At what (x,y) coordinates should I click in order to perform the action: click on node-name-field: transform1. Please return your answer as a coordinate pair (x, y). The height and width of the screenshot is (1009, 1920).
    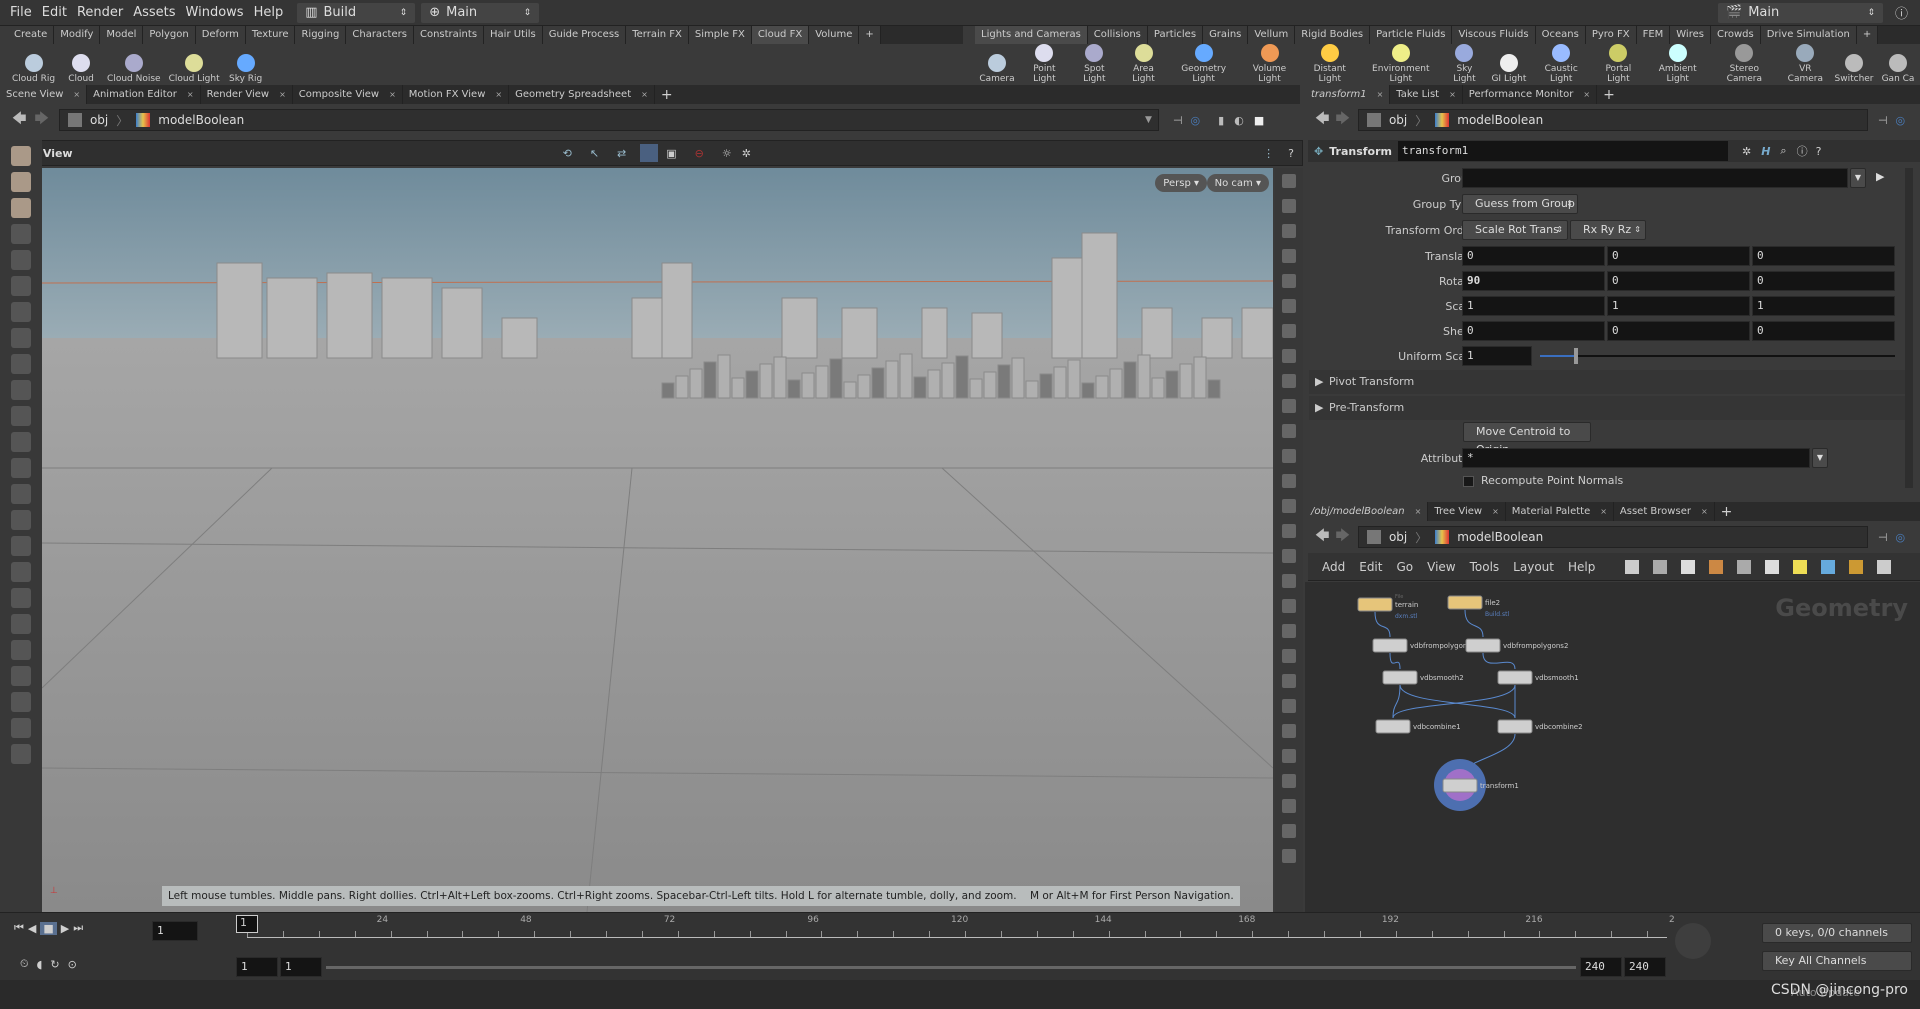
    Looking at the image, I should click on (1562, 151).